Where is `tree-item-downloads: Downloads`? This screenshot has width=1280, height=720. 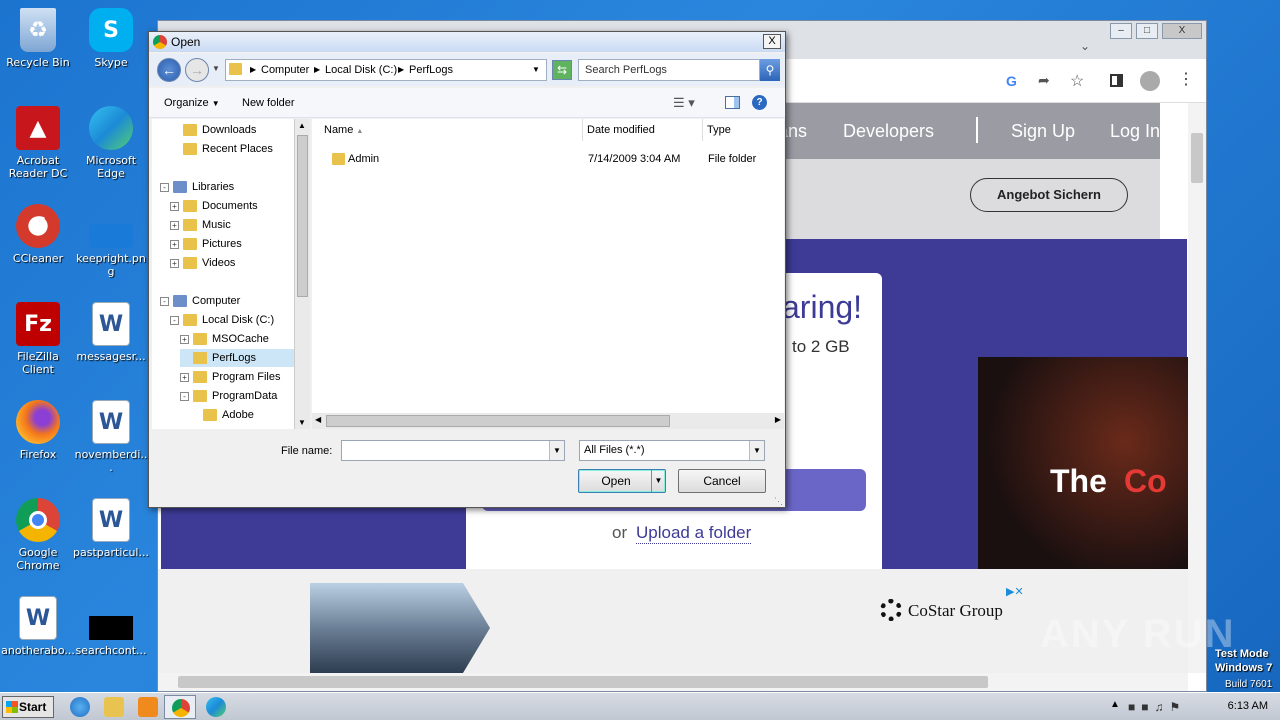
tree-item-downloads: Downloads is located at coordinates (213, 130).